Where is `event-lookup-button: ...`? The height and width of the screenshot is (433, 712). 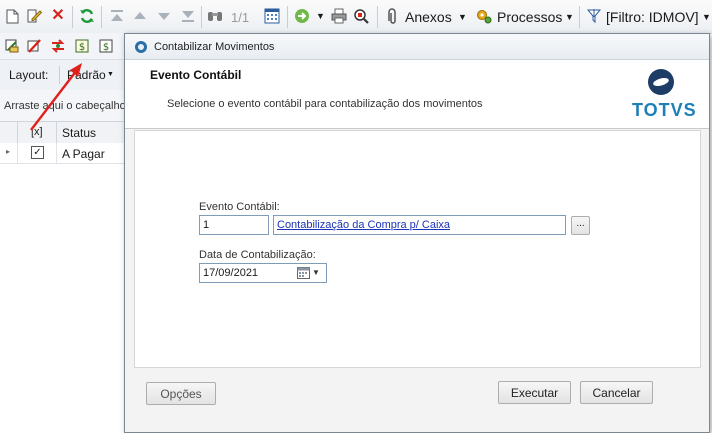 event-lookup-button: ... is located at coordinates (580, 225).